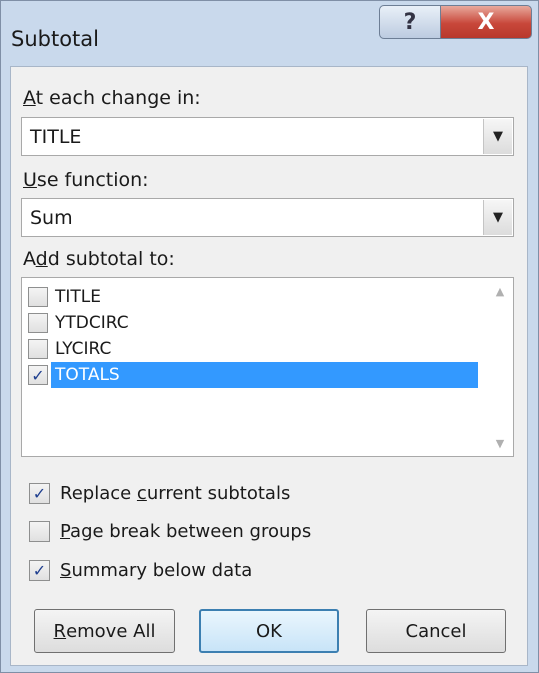 This screenshot has height=673, width=539. I want to click on at-each-change-dropdown-button: ▼, so click(497, 136).